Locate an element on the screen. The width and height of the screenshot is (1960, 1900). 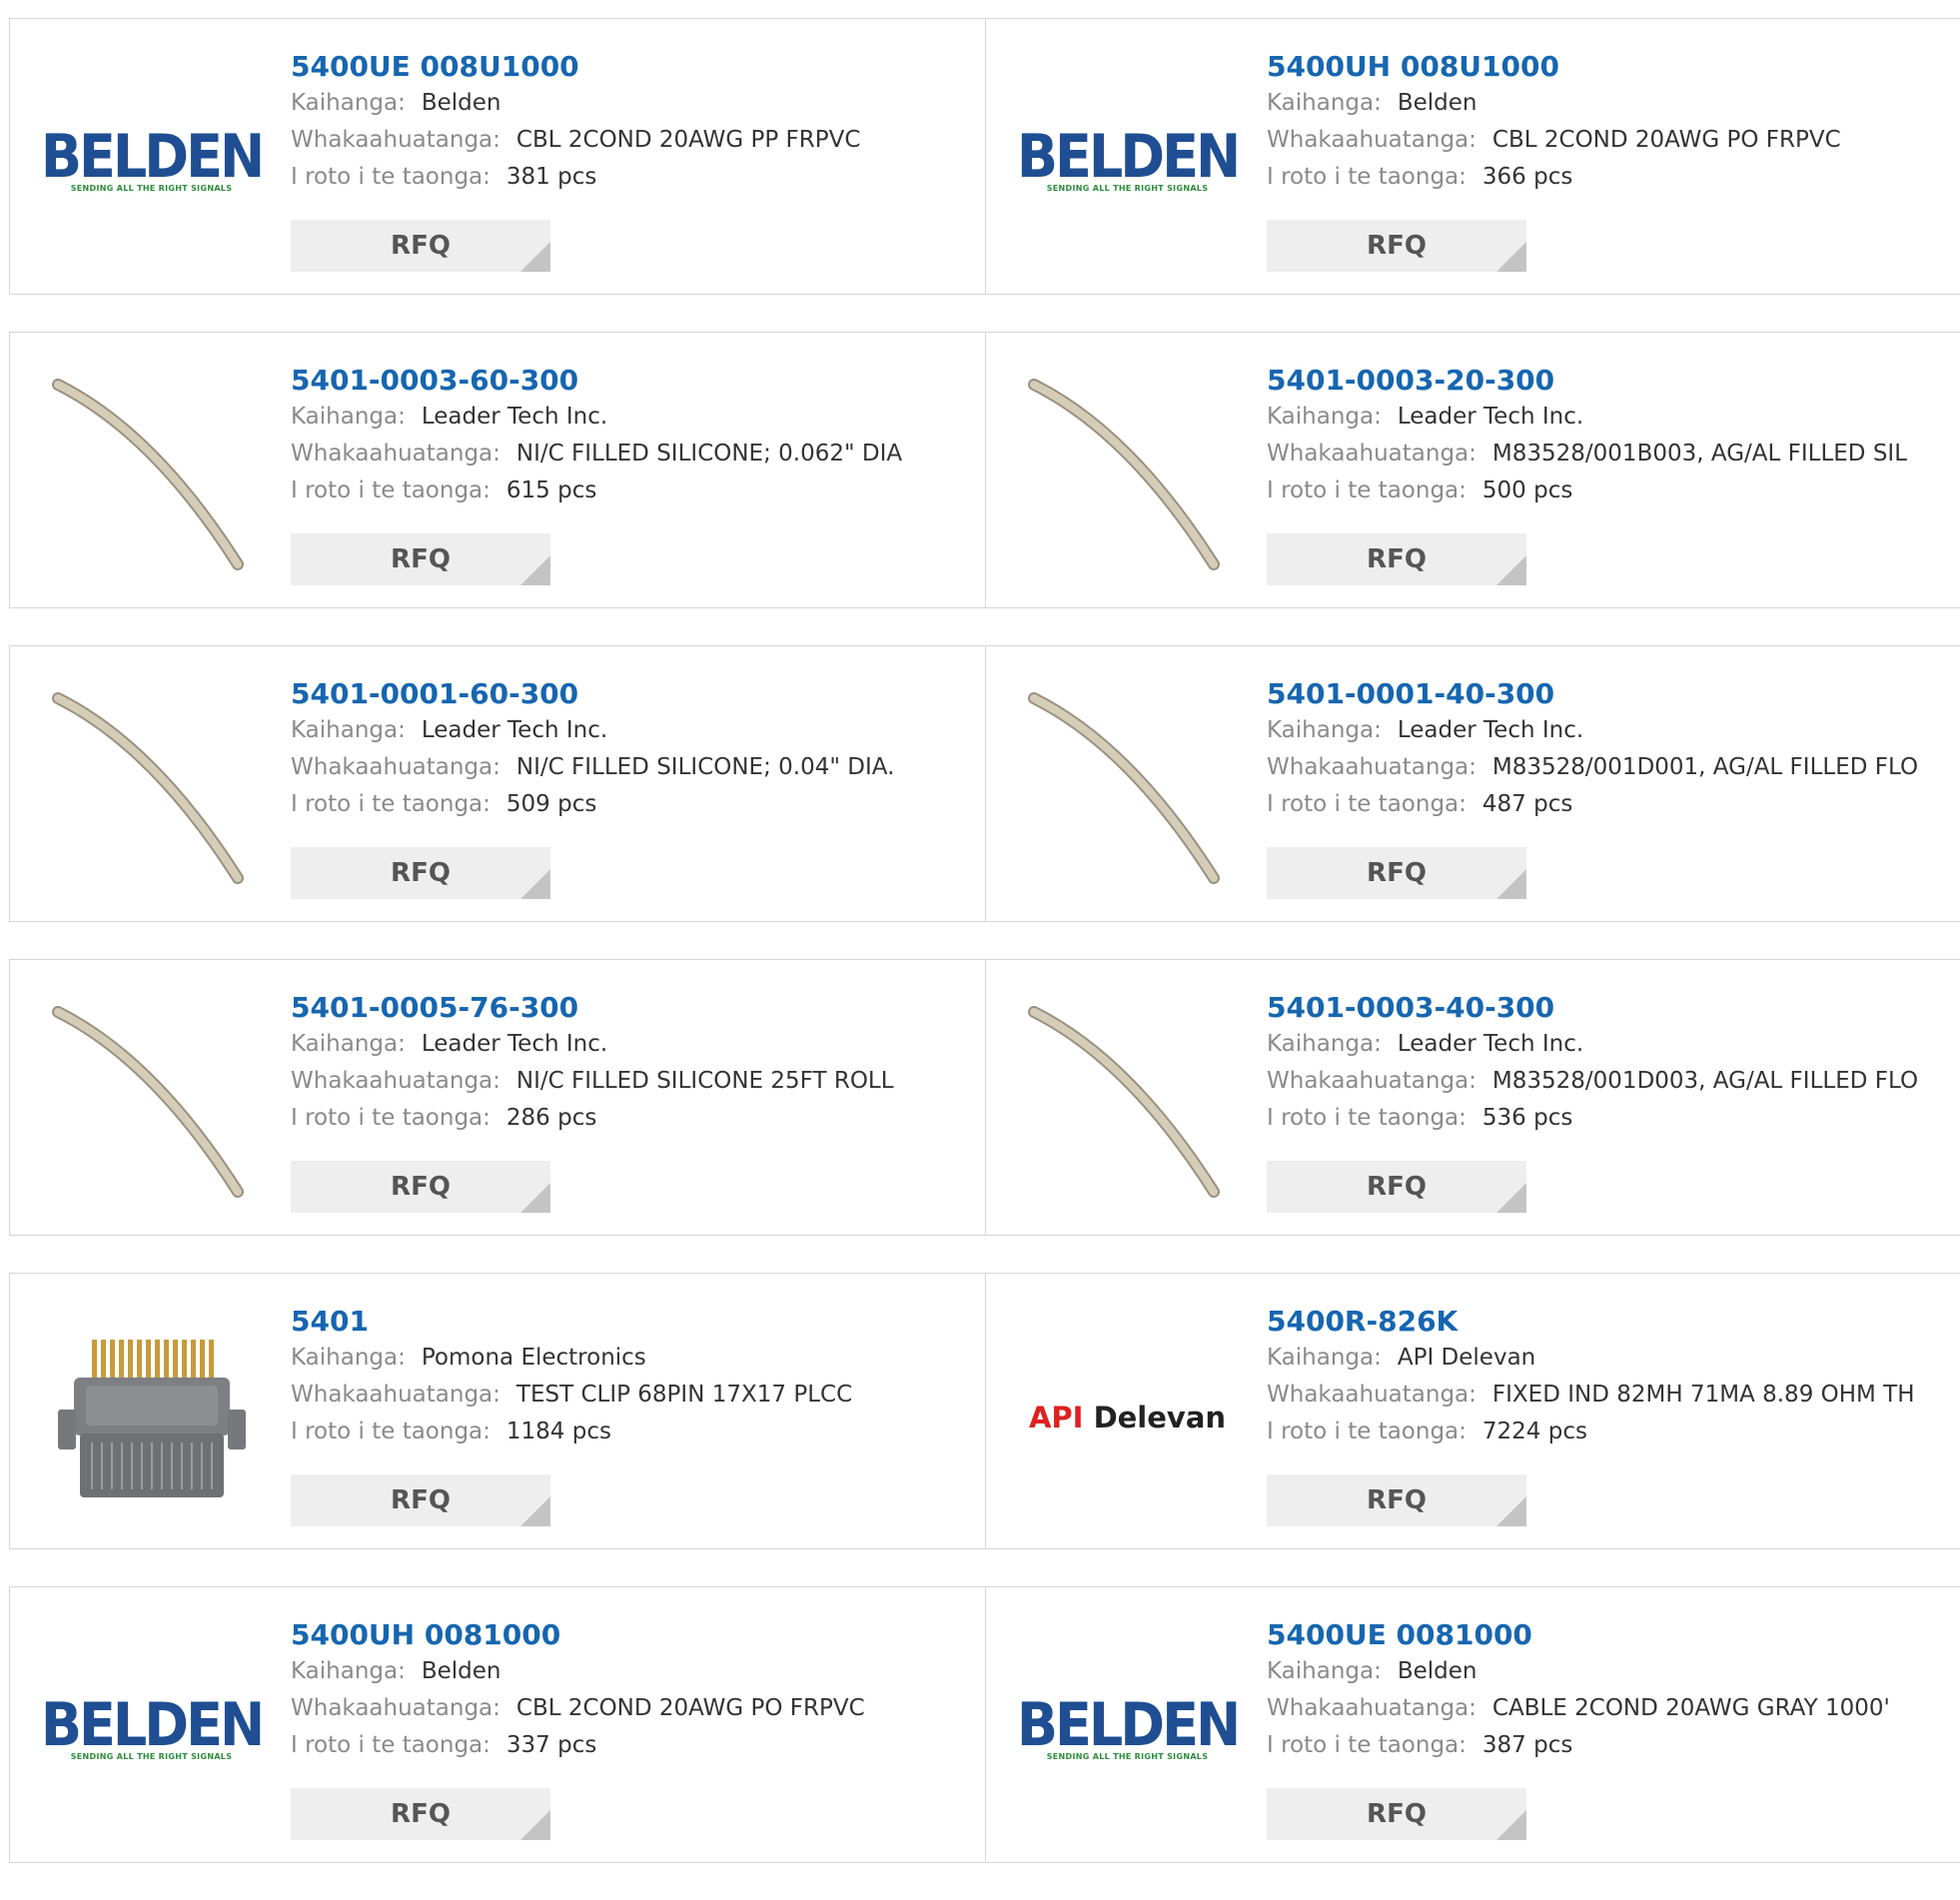
part-number-link: 5401-0005-76-300 is located at coordinates (434, 1008).